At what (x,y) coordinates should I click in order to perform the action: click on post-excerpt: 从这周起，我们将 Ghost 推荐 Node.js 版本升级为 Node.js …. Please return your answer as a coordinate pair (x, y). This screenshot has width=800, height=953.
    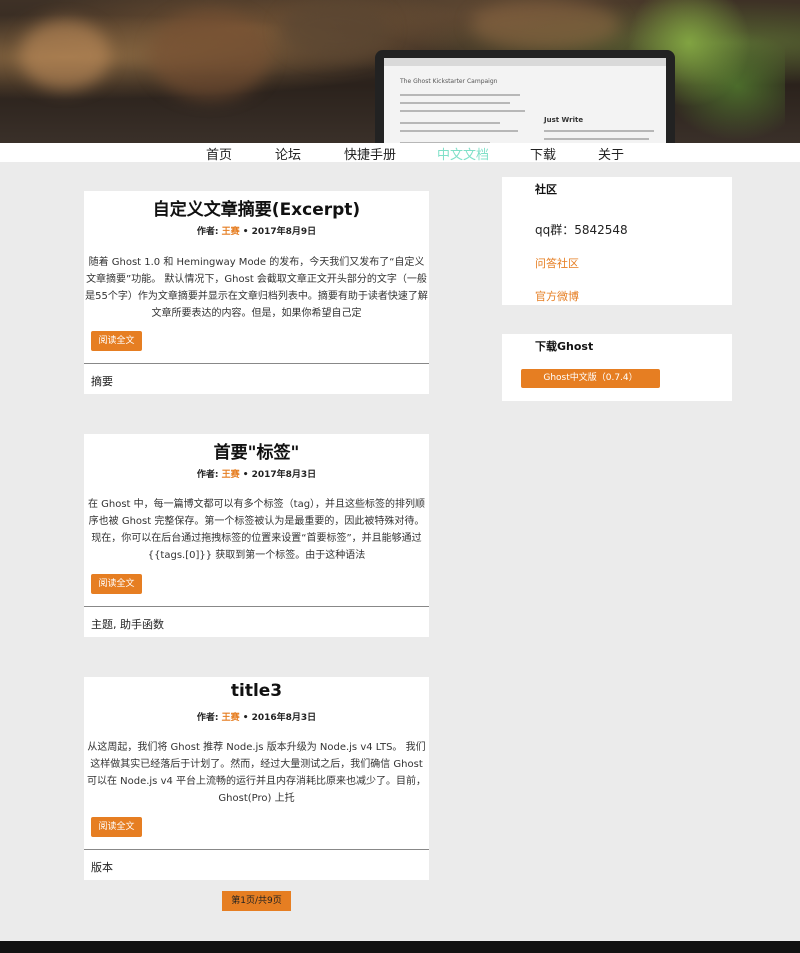
    Looking at the image, I should click on (256, 773).